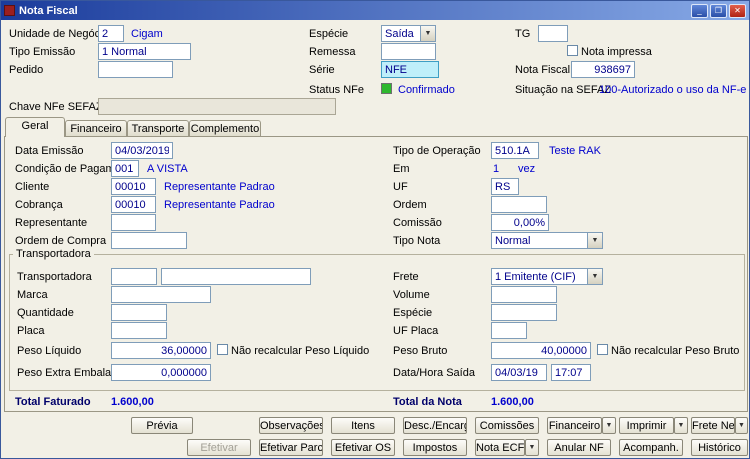 The width and height of the screenshot is (750, 459). What do you see at coordinates (574, 425) in the screenshot?
I see `financeiro-button: Financeiro` at bounding box center [574, 425].